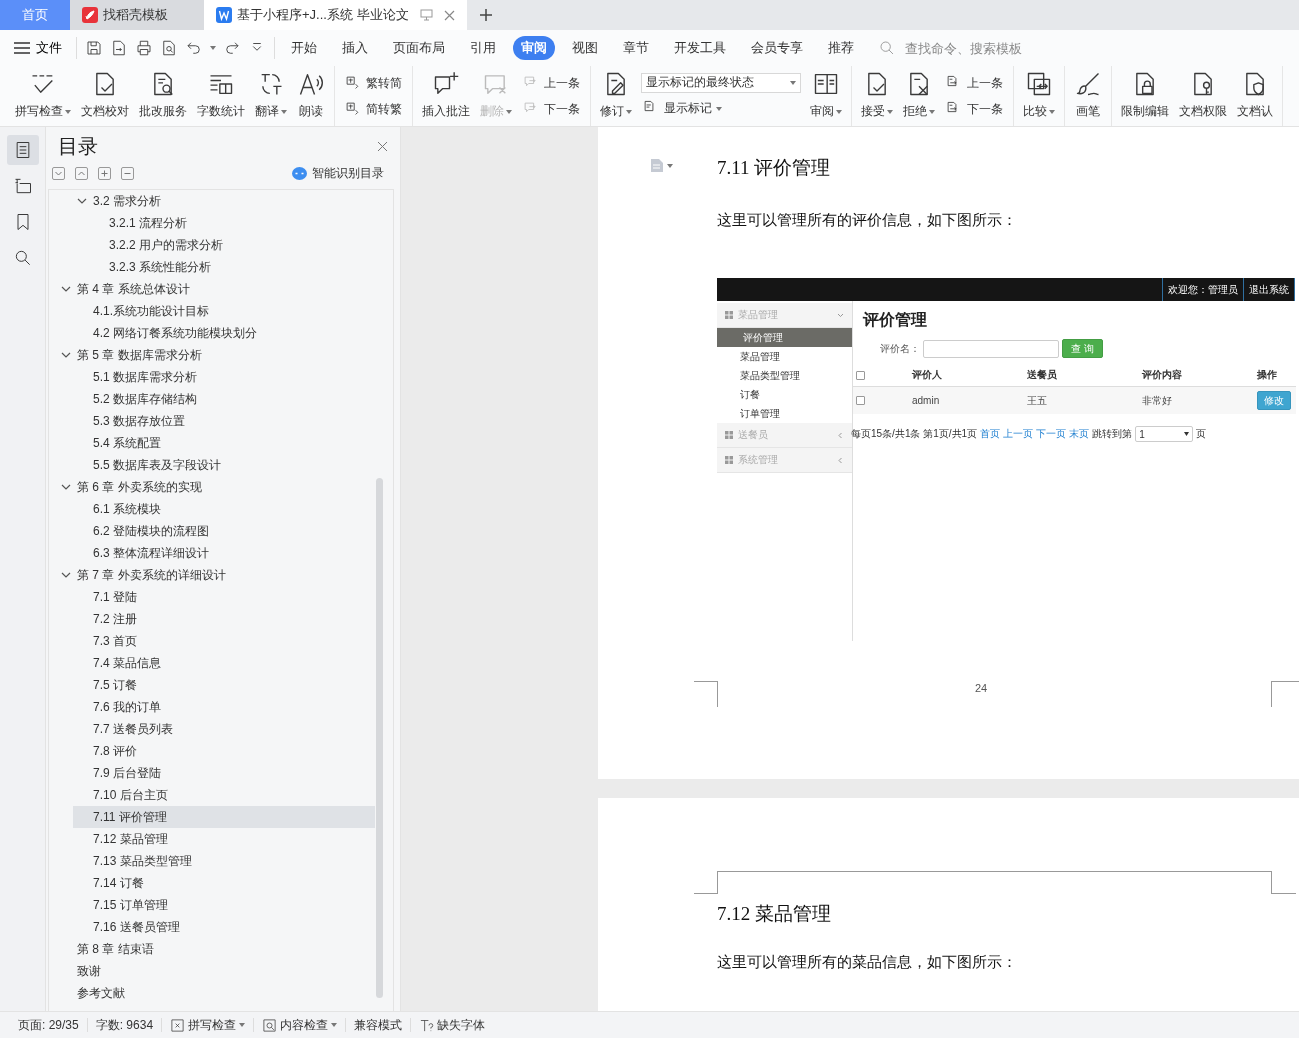 The height and width of the screenshot is (1038, 1299). Describe the element at coordinates (232, 245) in the screenshot. I see `toc-item: 3.2.2 用户的需求分析` at that location.